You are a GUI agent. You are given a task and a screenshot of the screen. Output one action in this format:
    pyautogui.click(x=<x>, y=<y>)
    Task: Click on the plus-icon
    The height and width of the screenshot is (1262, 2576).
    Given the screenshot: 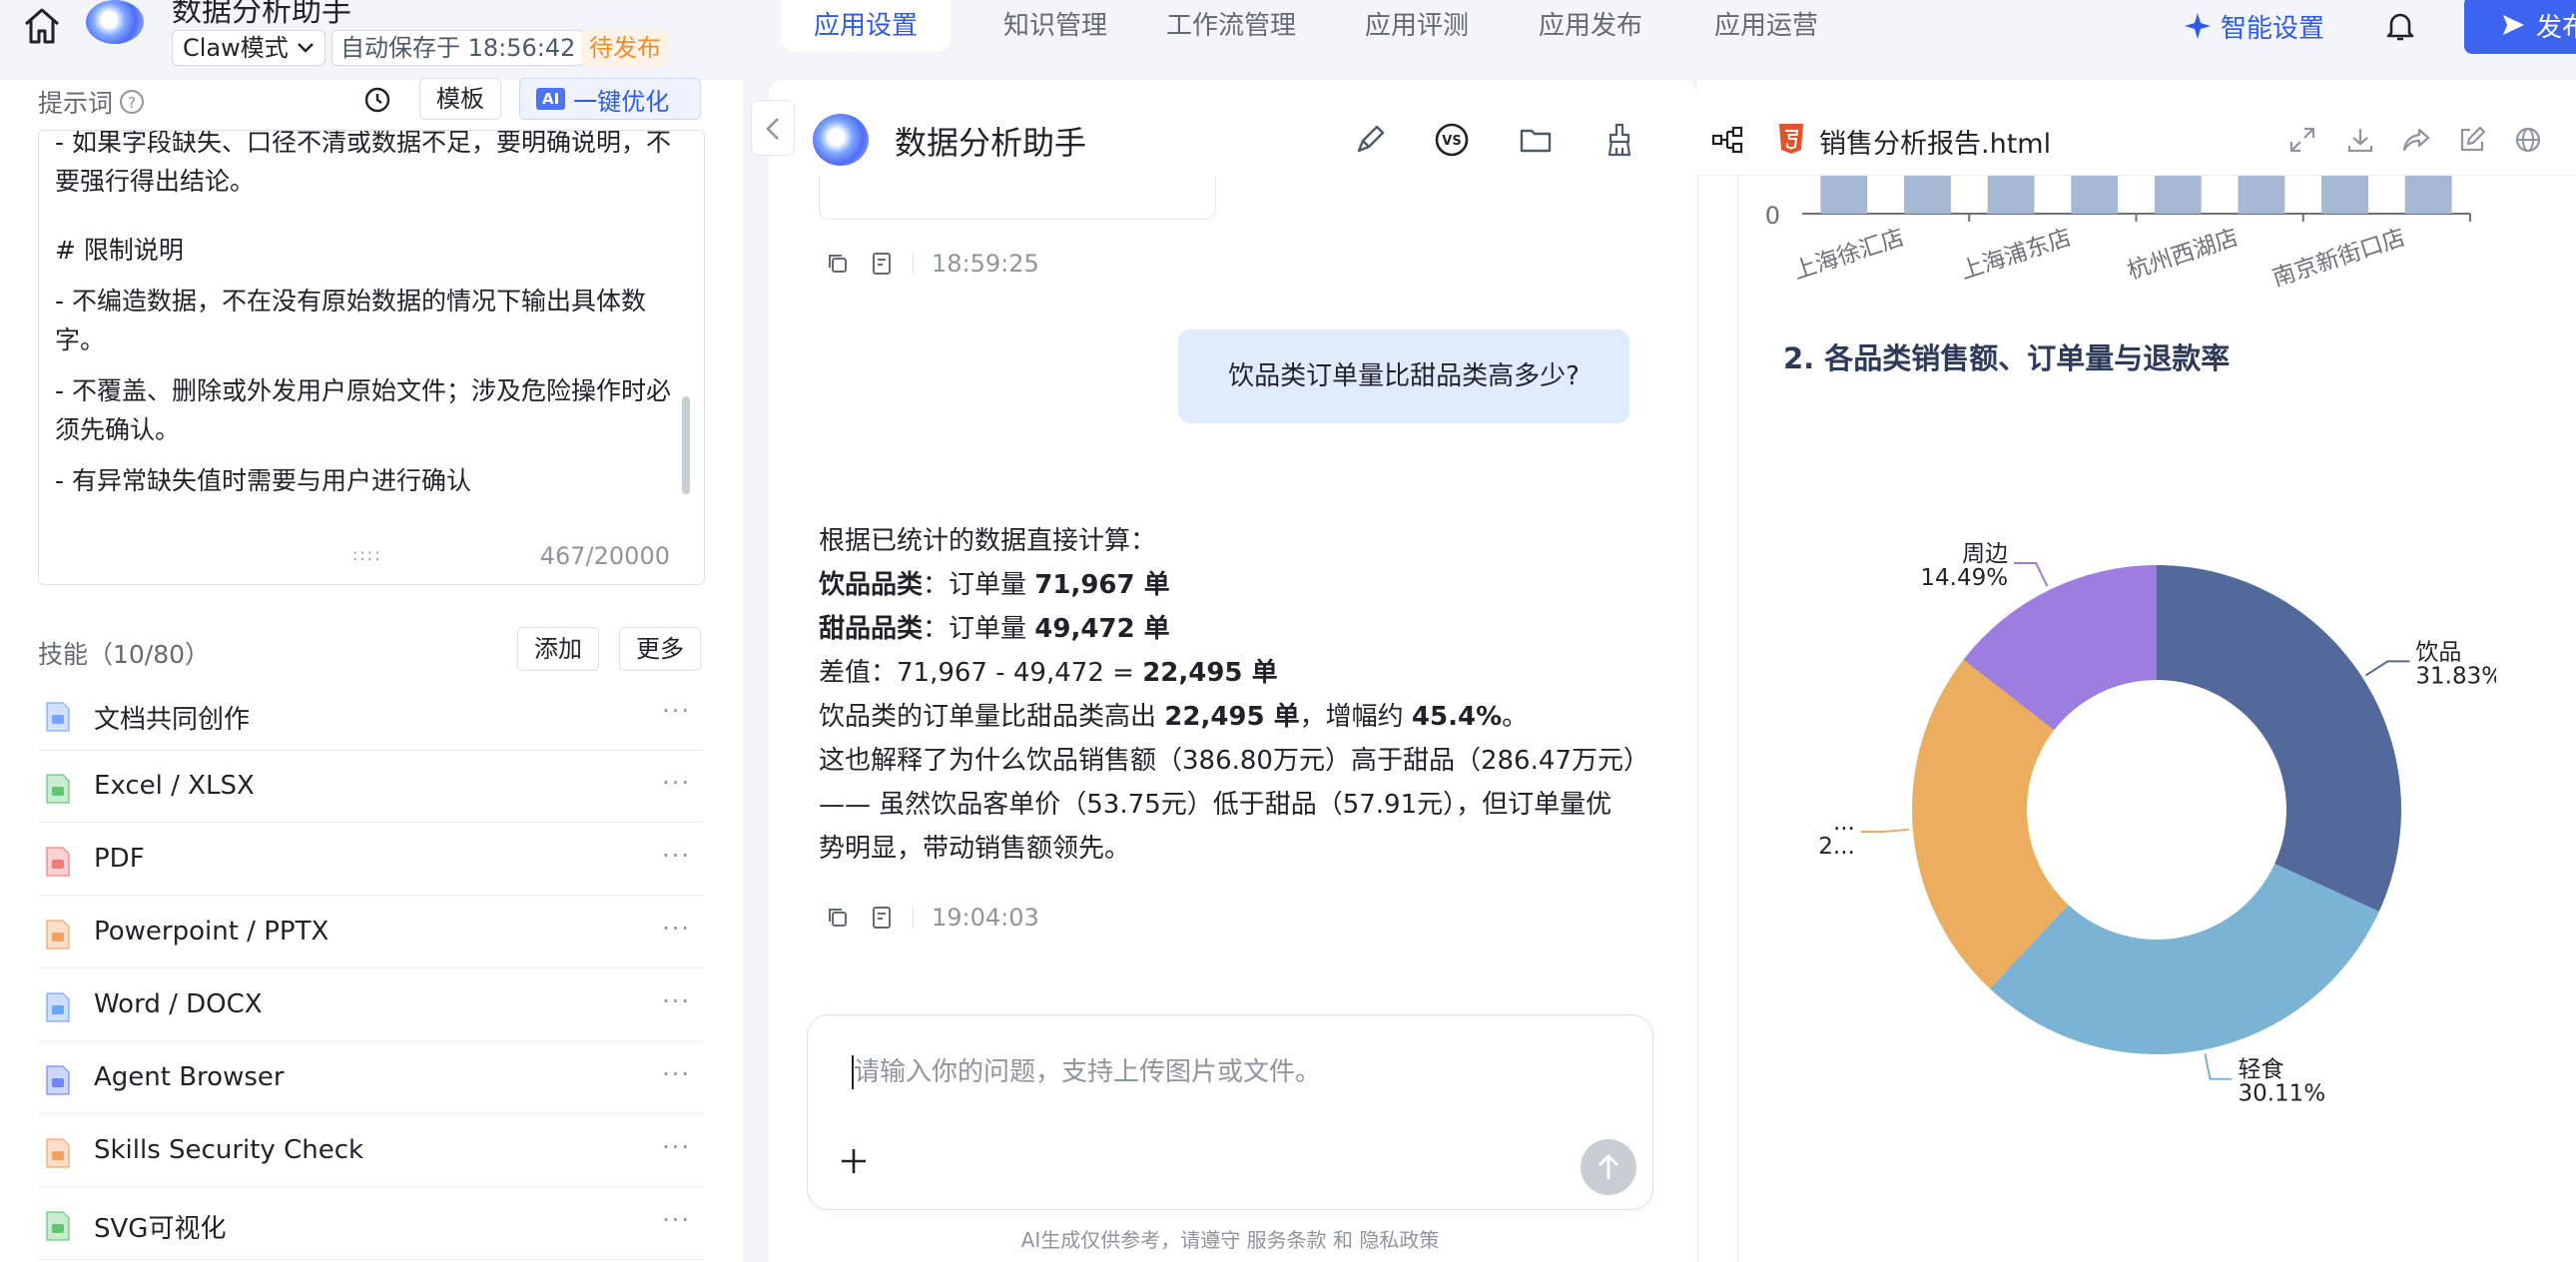 What is the action you would take?
    pyautogui.click(x=854, y=1161)
    